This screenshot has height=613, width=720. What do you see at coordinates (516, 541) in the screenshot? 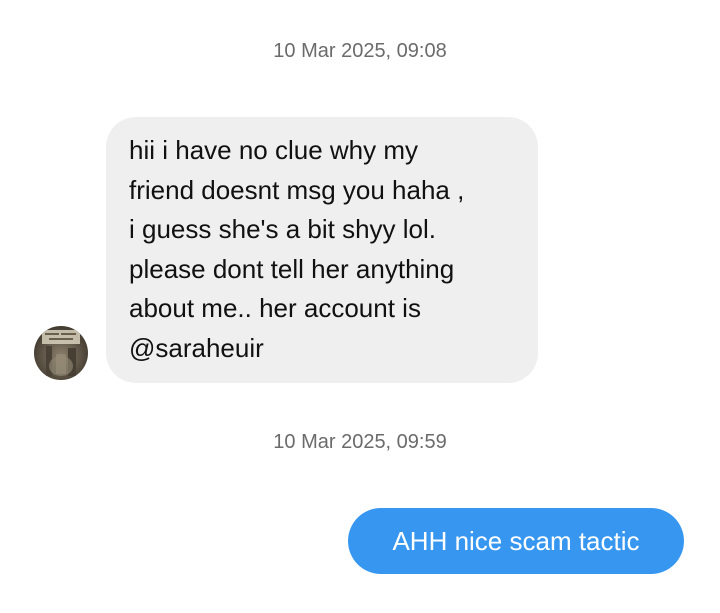
I see `outgoing-message-bubble: AHH nice scam tactic` at bounding box center [516, 541].